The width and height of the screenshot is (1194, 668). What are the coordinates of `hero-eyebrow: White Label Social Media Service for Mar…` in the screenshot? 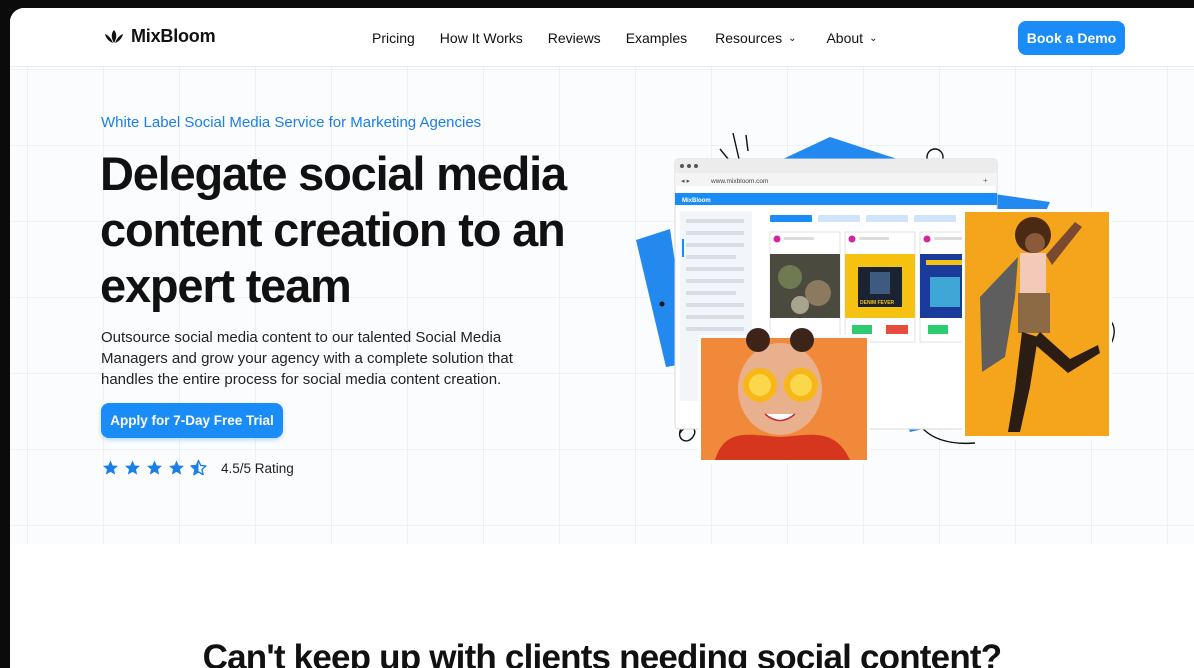 It's located at (291, 122).